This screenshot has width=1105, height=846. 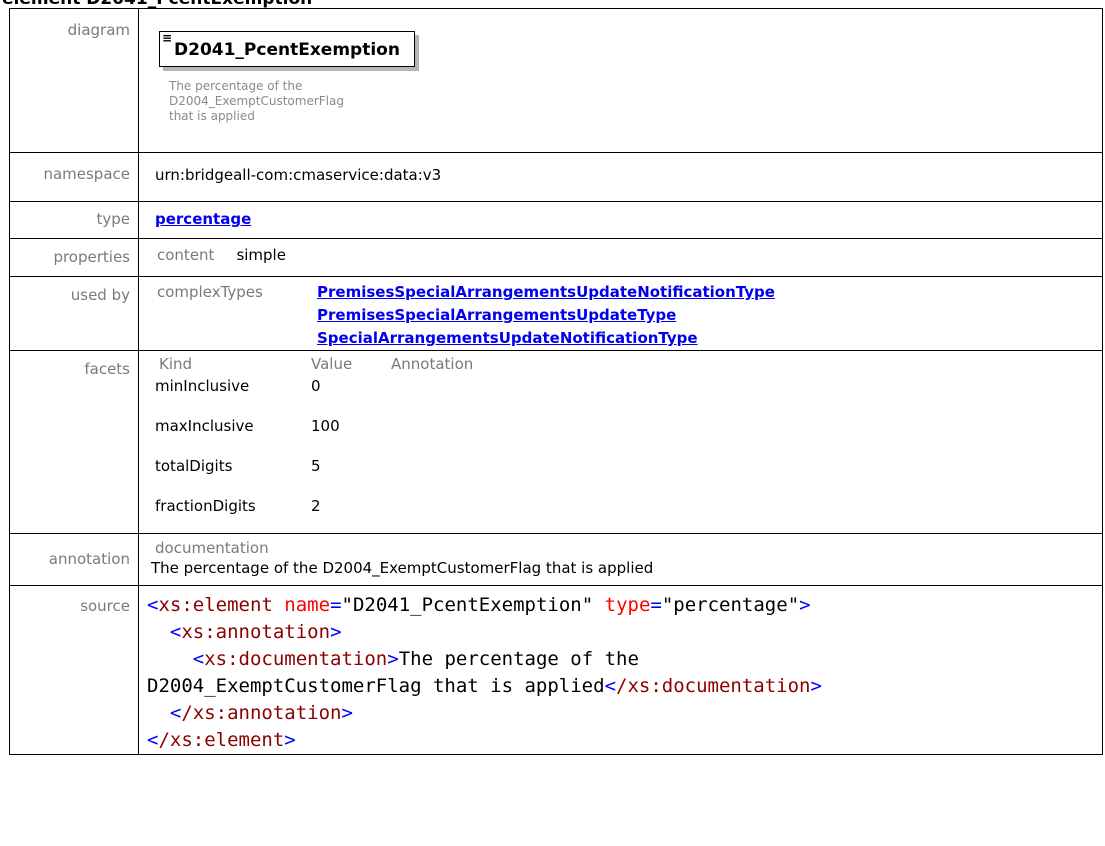 What do you see at coordinates (730, 605) in the screenshot?
I see `xml-attr-value: "percentage"` at bounding box center [730, 605].